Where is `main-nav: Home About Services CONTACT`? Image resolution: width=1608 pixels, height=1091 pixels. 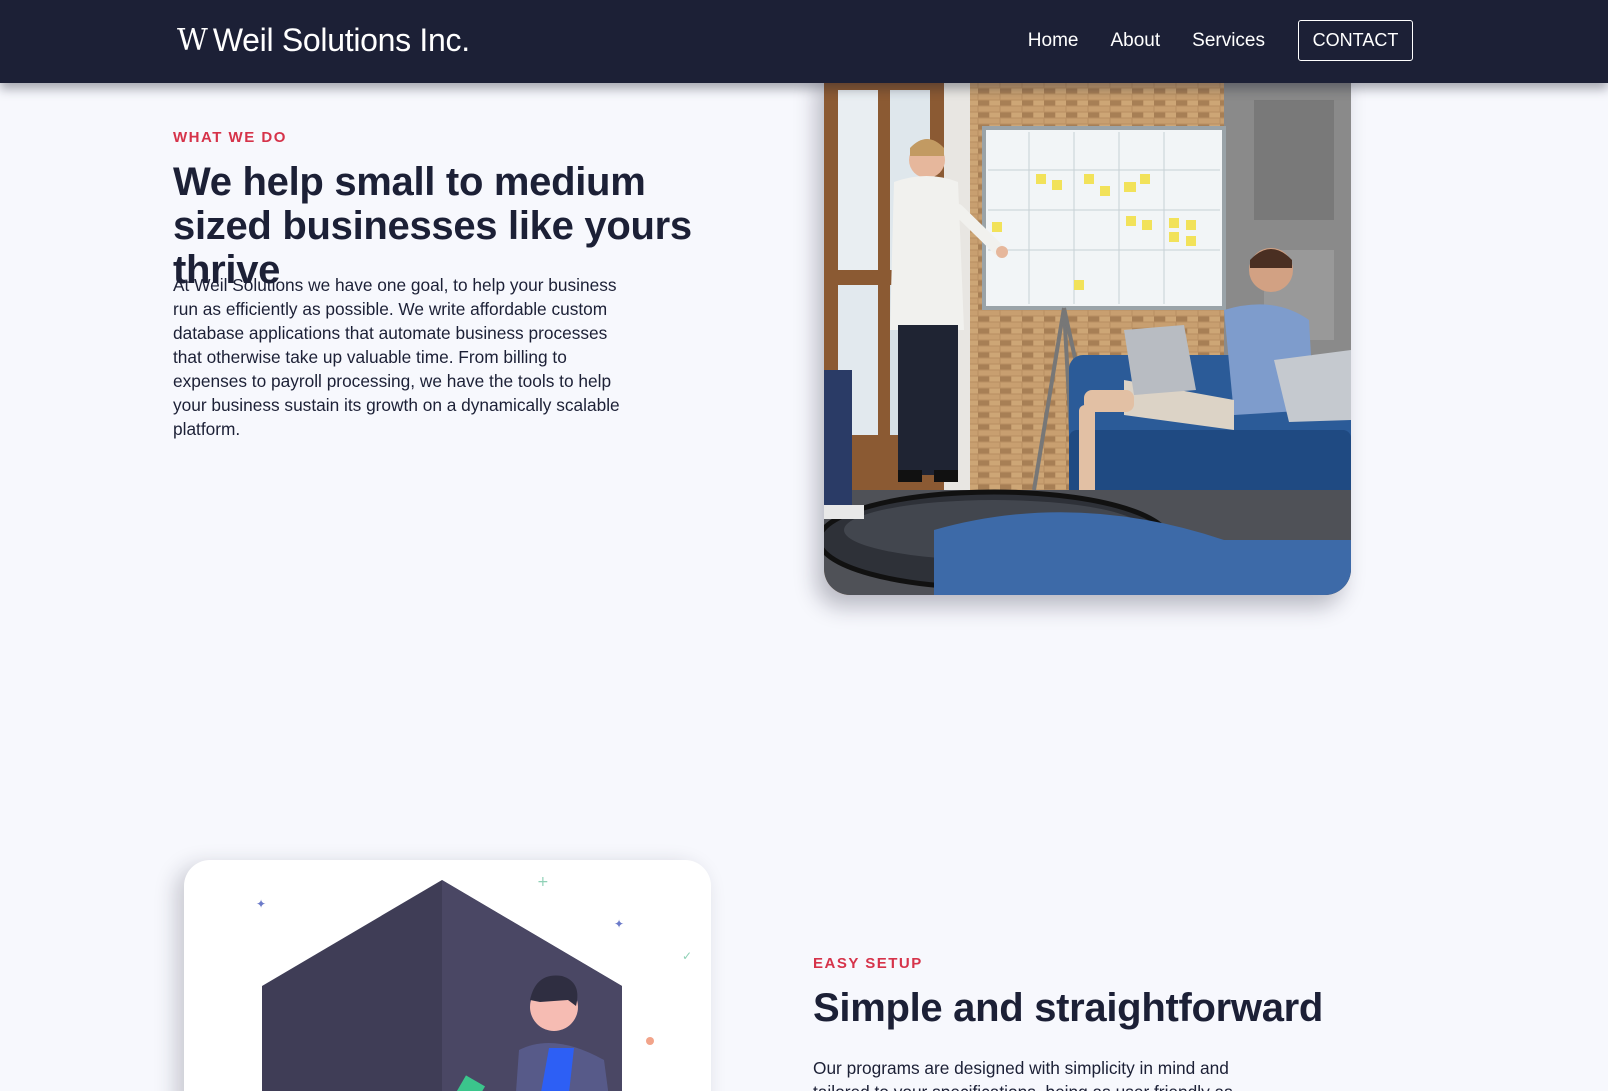 main-nav: Home About Services CONTACT is located at coordinates (1220, 40).